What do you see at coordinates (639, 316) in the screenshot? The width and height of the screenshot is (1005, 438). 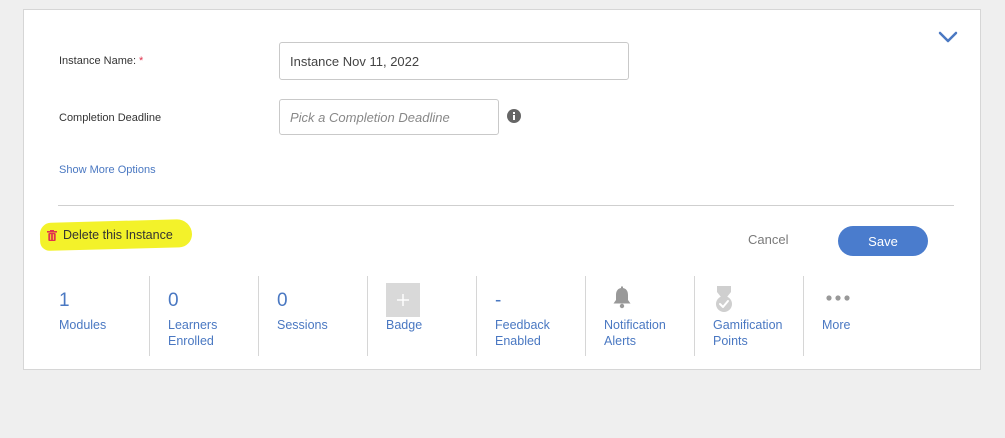 I see `stat-notification-alerts: Notification Alerts` at bounding box center [639, 316].